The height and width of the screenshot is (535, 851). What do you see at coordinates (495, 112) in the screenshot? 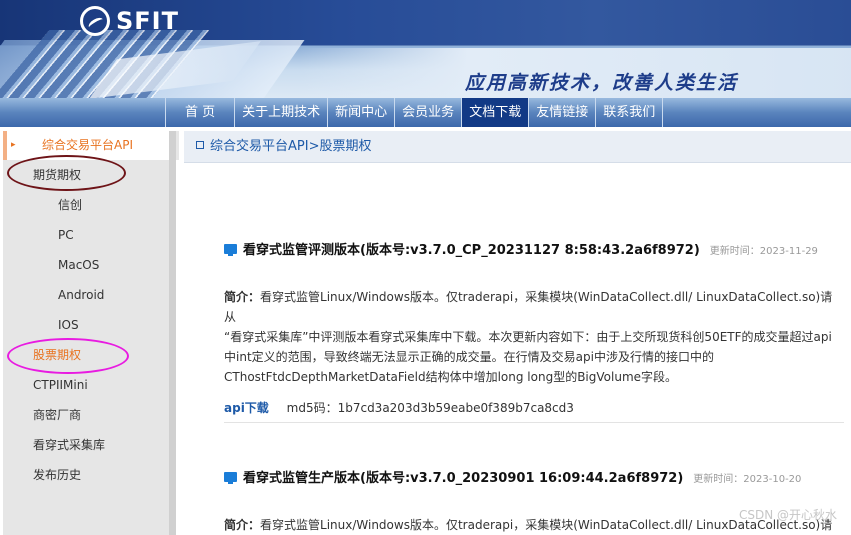
I see `nav-item-downloads: 文档下载` at bounding box center [495, 112].